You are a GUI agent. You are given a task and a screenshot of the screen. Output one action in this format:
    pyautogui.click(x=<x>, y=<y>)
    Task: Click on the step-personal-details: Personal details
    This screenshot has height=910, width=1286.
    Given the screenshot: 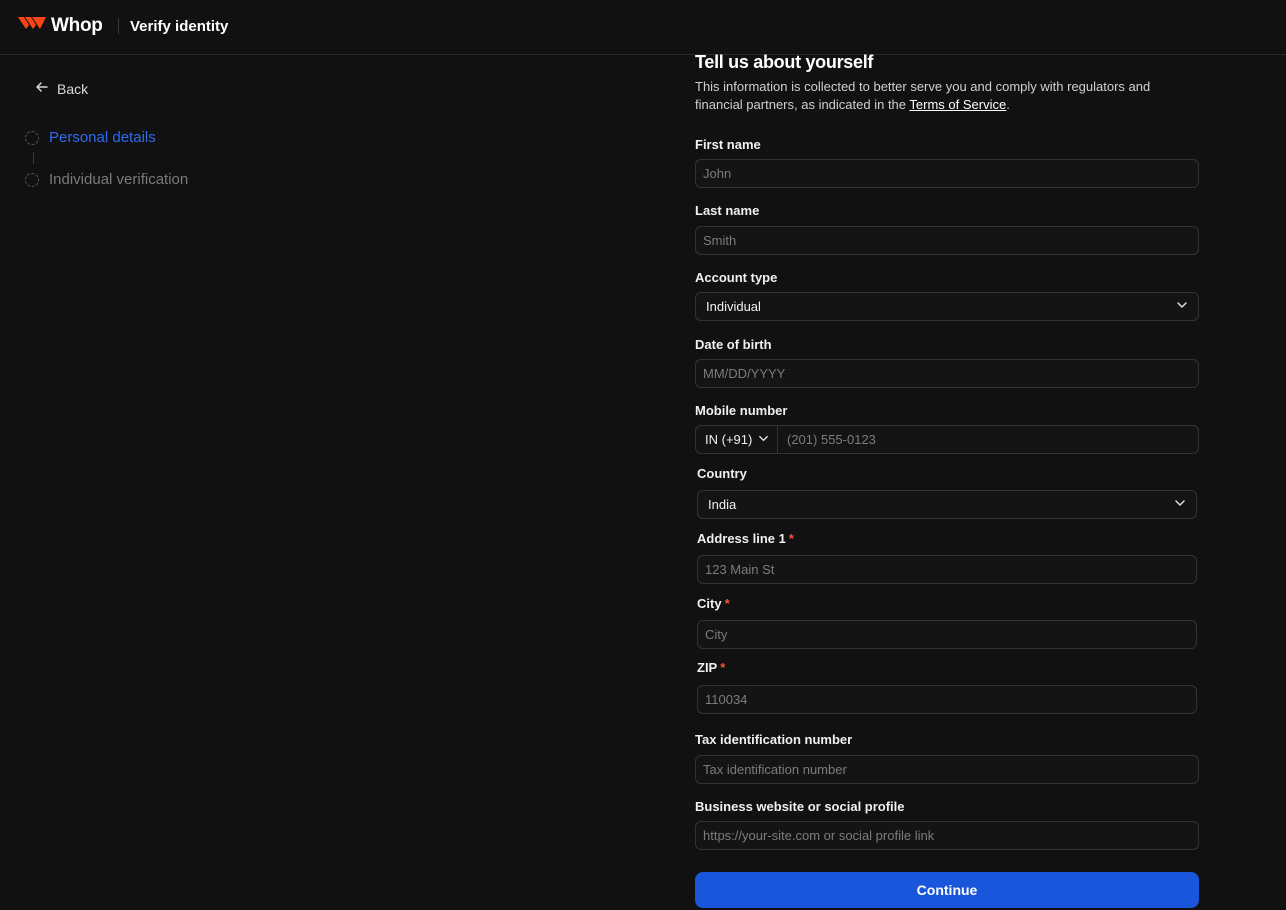 What is the action you would take?
    pyautogui.click(x=90, y=137)
    